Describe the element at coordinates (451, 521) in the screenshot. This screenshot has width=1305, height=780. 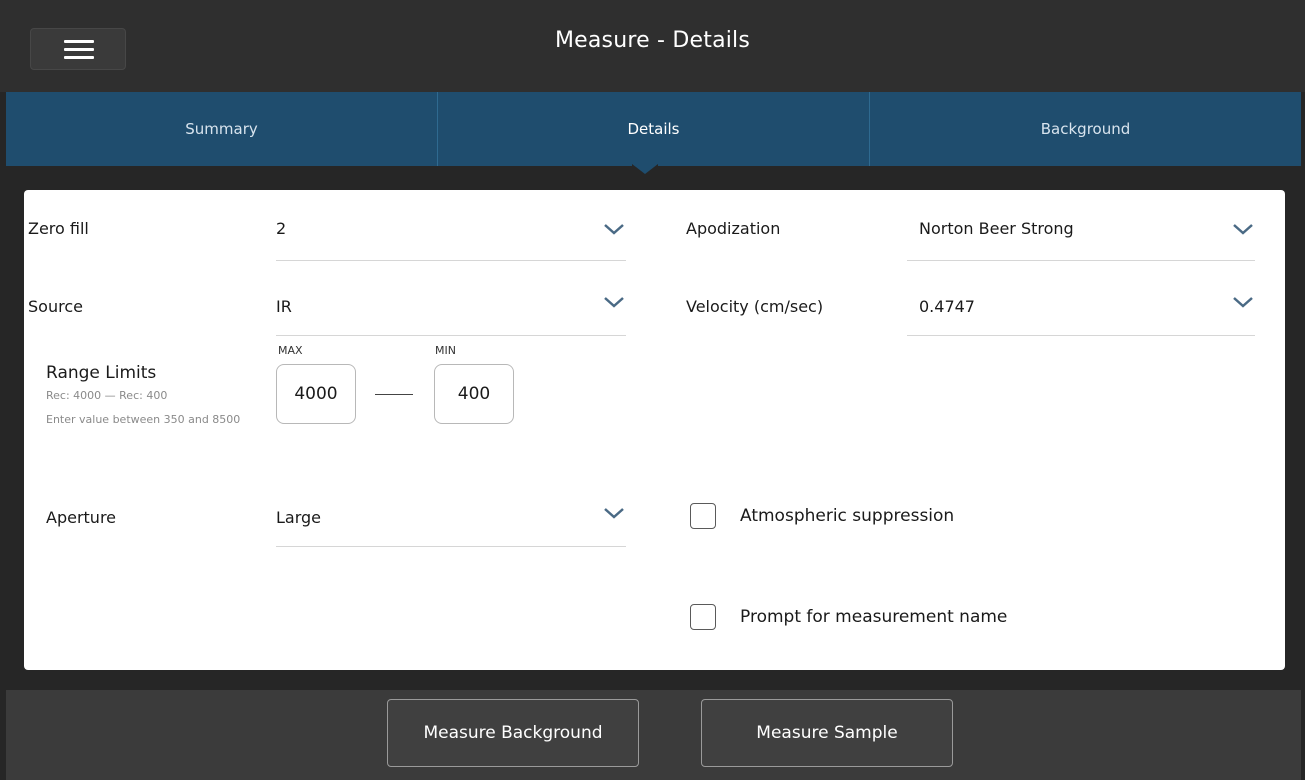
I see `aperture-select: Large` at that location.